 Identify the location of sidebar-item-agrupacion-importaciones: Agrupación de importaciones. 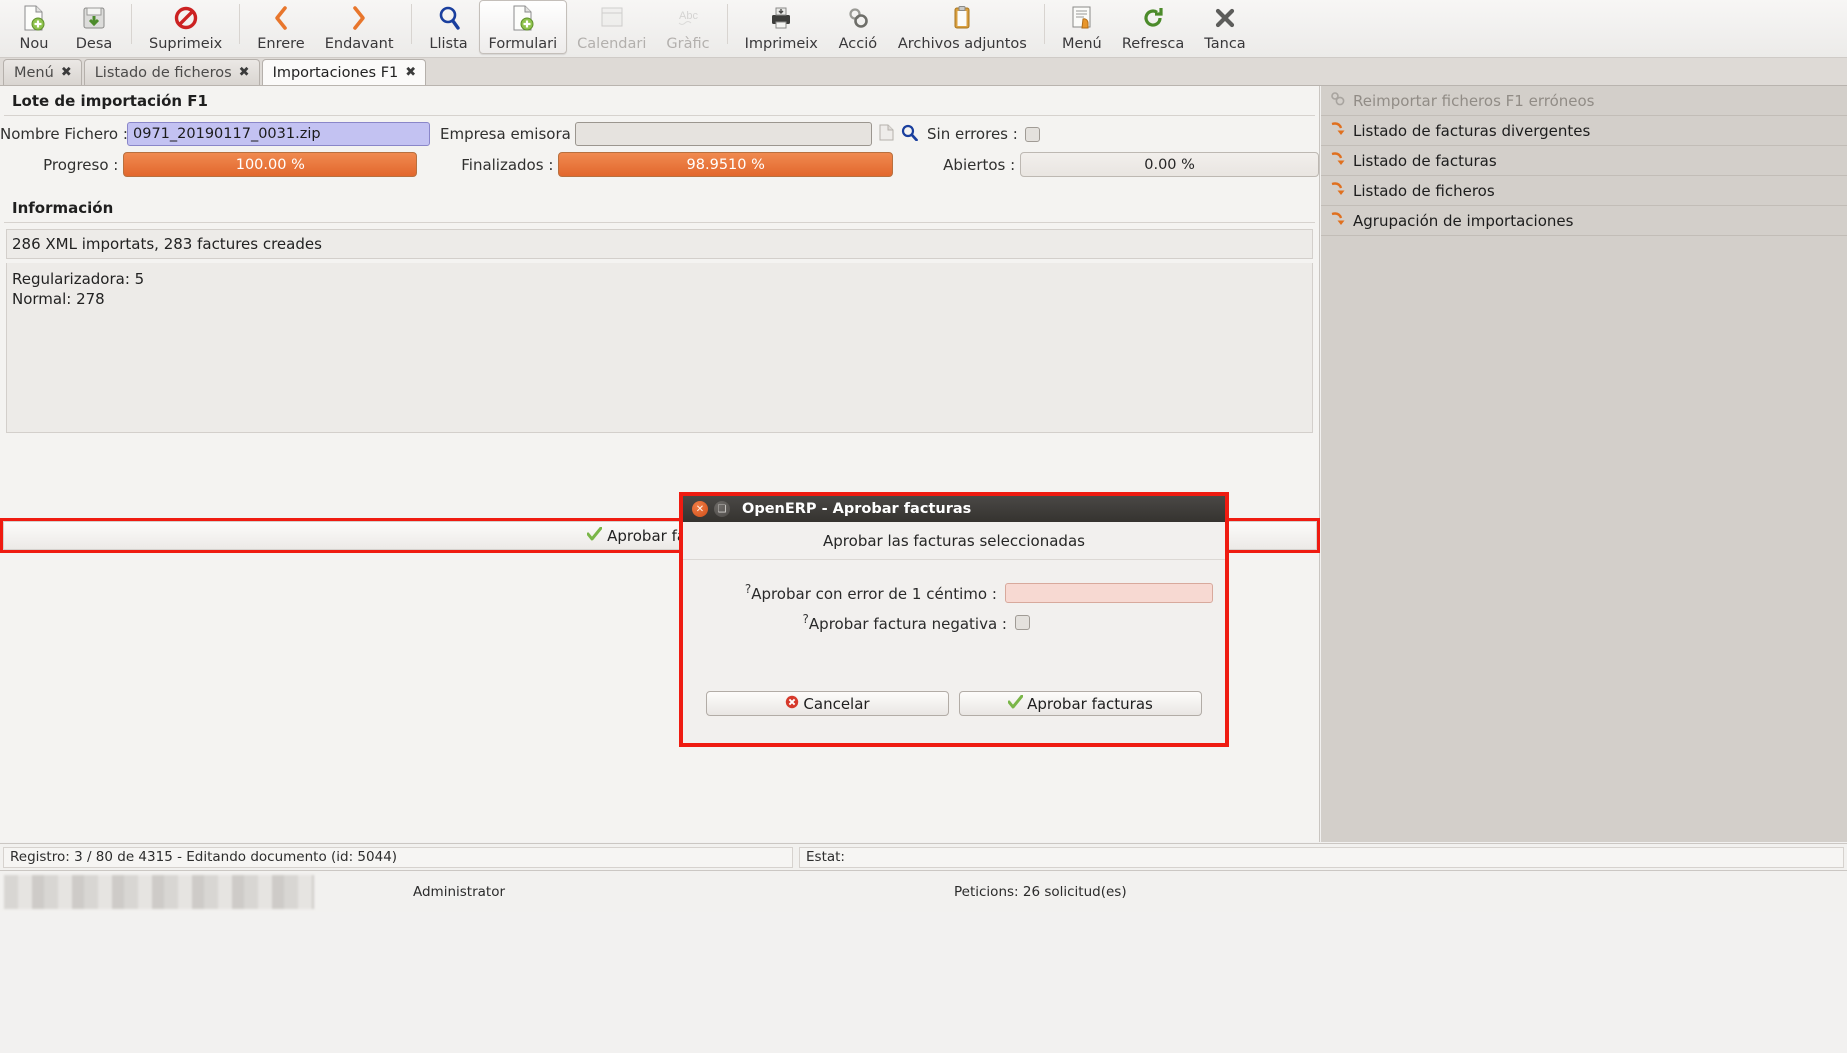
(1584, 221).